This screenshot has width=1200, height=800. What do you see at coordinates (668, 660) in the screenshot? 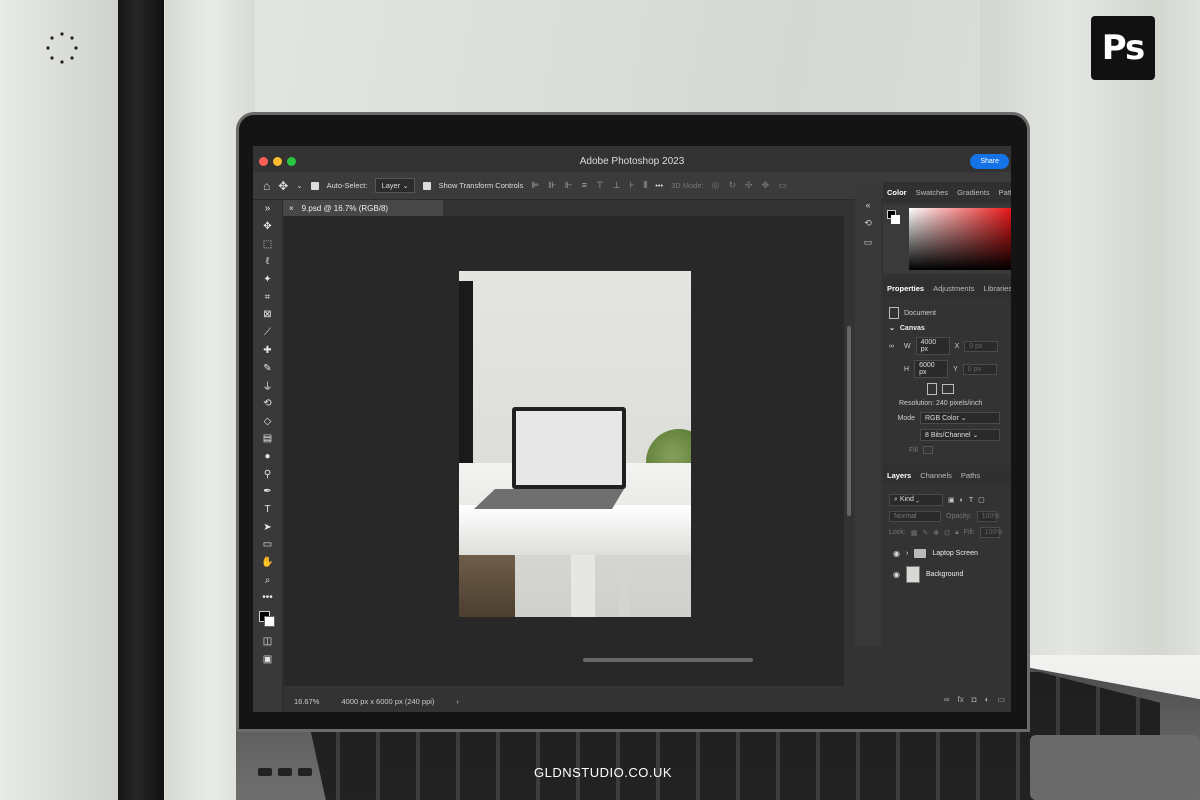
I see `horizontal-scrollbar` at bounding box center [668, 660].